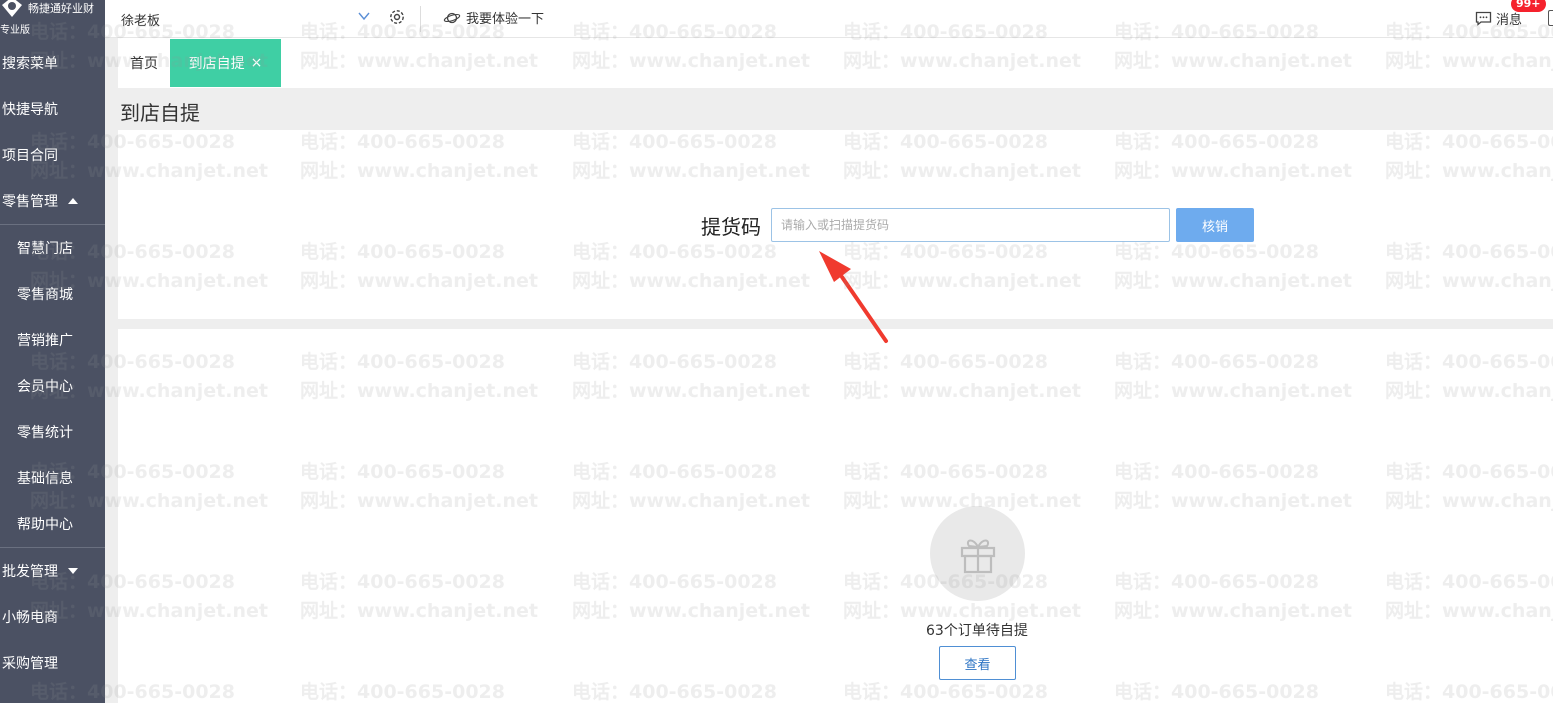 Image resolution: width=1553 pixels, height=703 pixels. I want to click on sidebar-item-label: 搜索菜单, so click(30, 64).